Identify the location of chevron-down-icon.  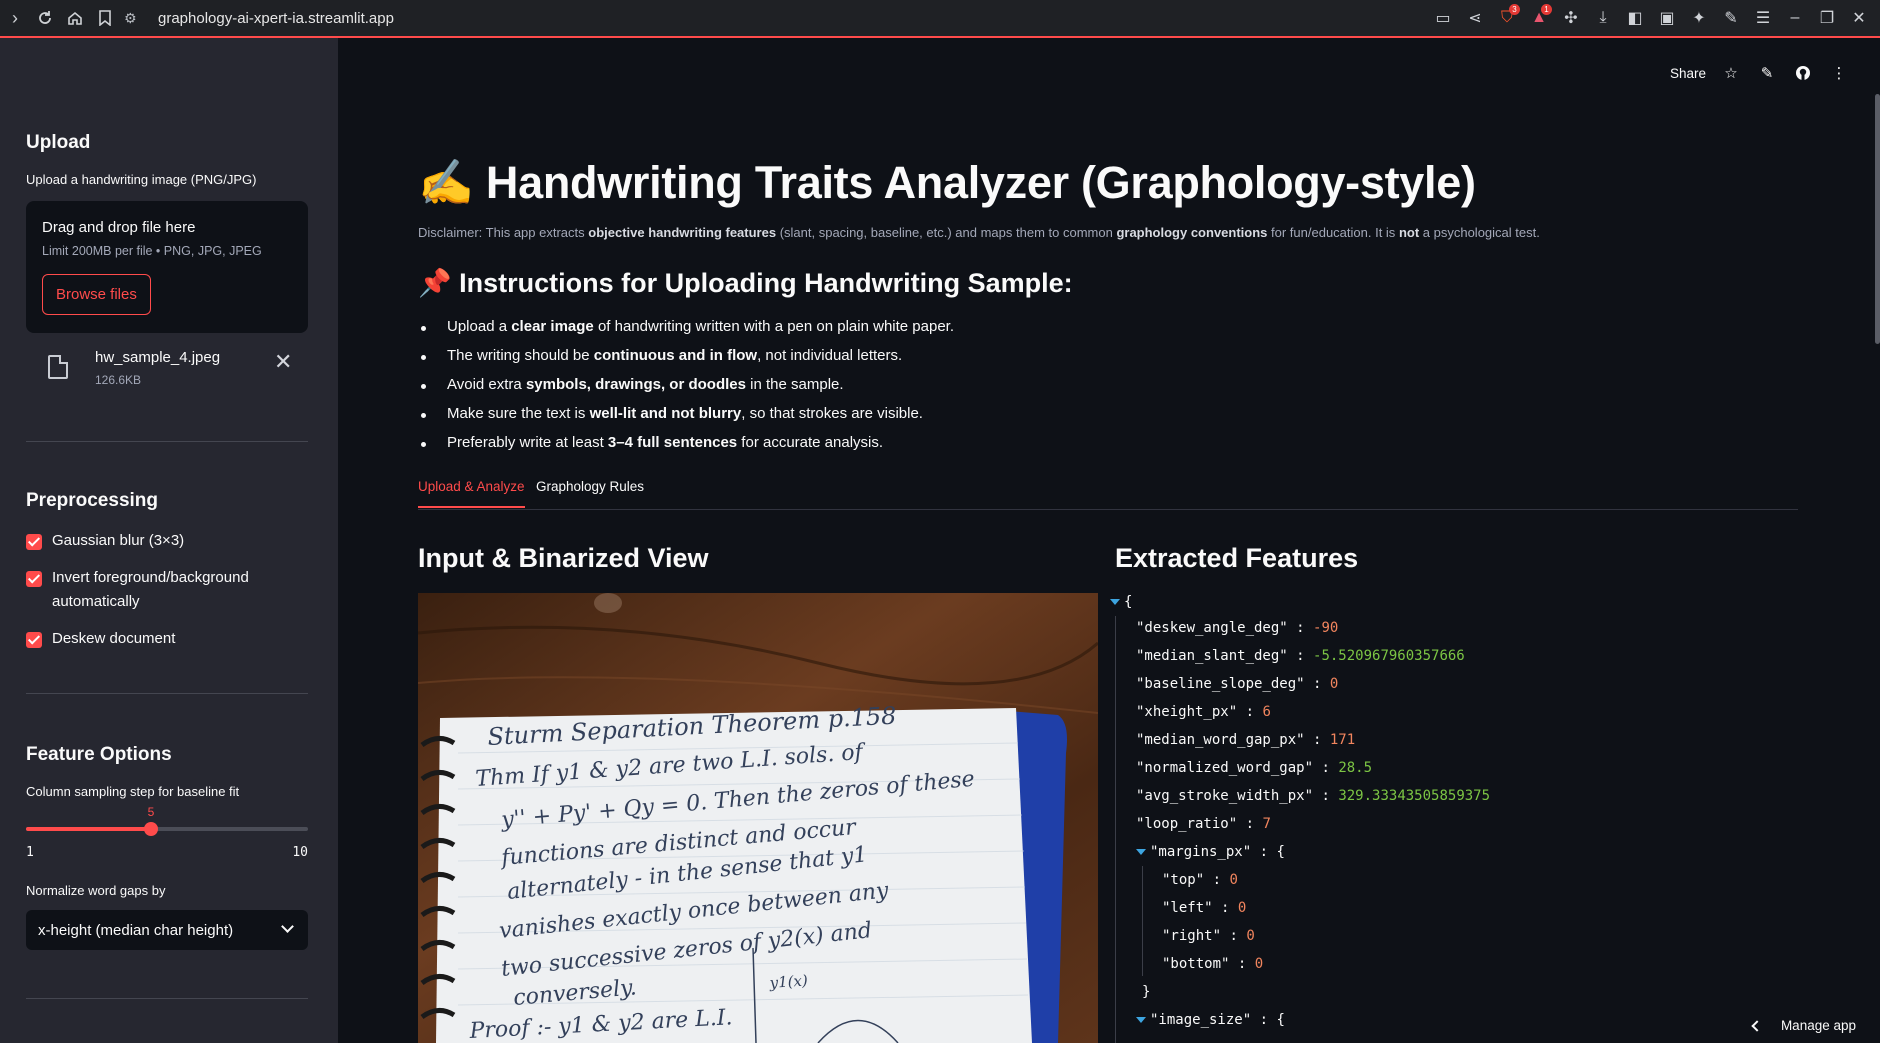
(287, 926).